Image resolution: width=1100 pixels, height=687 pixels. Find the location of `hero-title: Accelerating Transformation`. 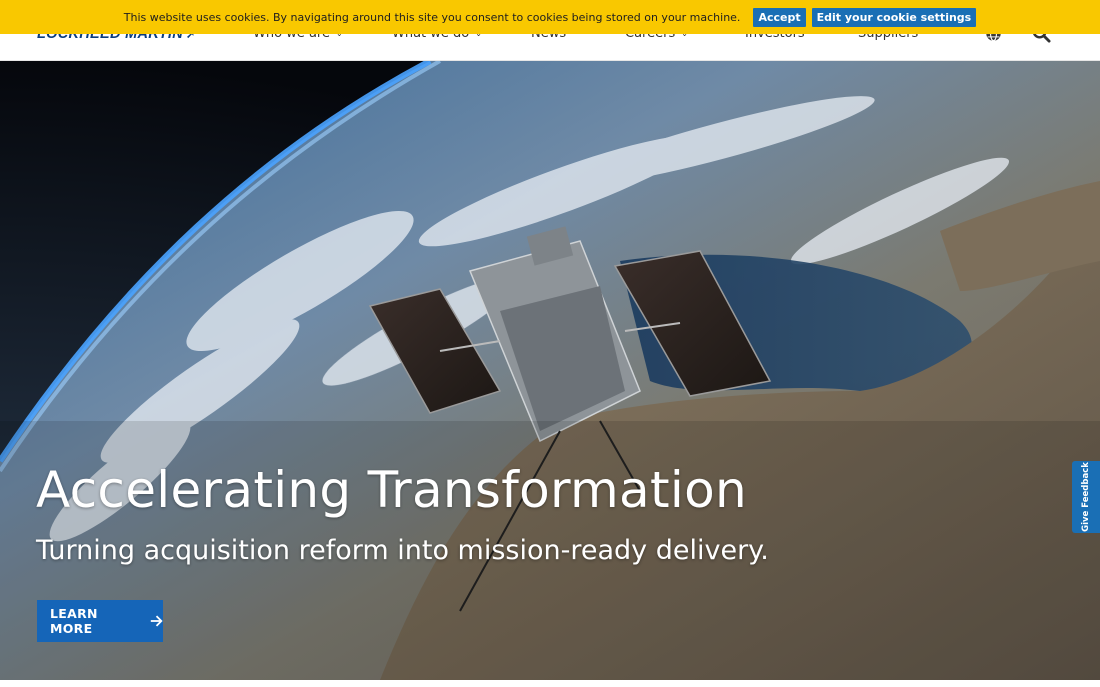

hero-title: Accelerating Transformation is located at coordinates (391, 490).